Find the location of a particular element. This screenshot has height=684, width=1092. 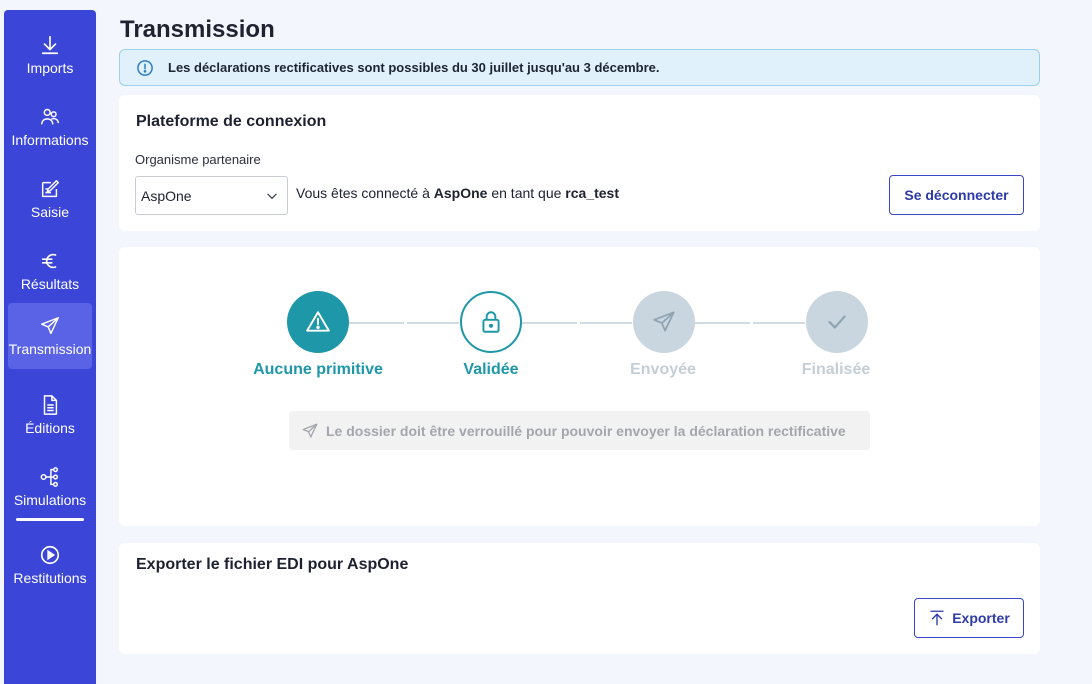

step-finalisee is located at coordinates (837, 322).